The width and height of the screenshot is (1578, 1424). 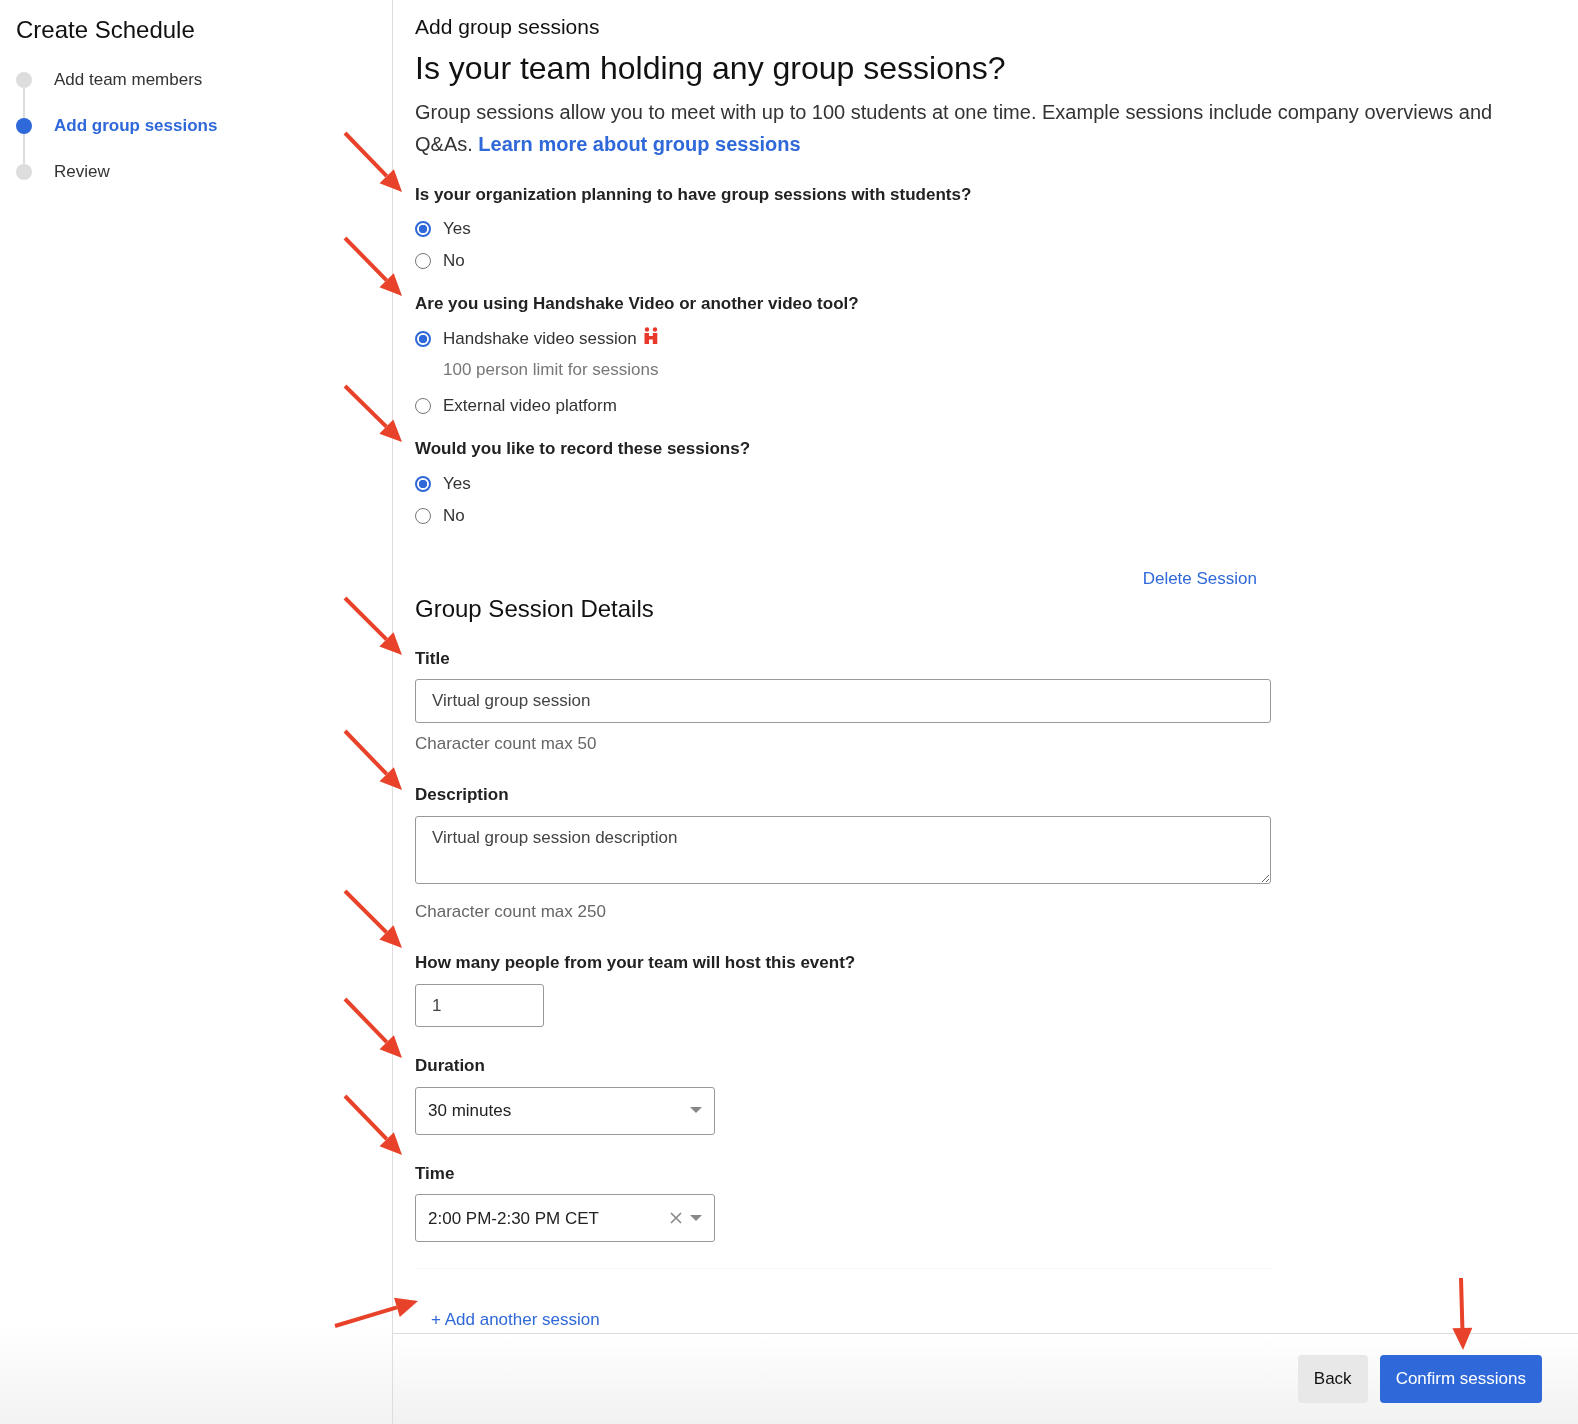 What do you see at coordinates (450, 1066) in the screenshot?
I see `field-label: Duration` at bounding box center [450, 1066].